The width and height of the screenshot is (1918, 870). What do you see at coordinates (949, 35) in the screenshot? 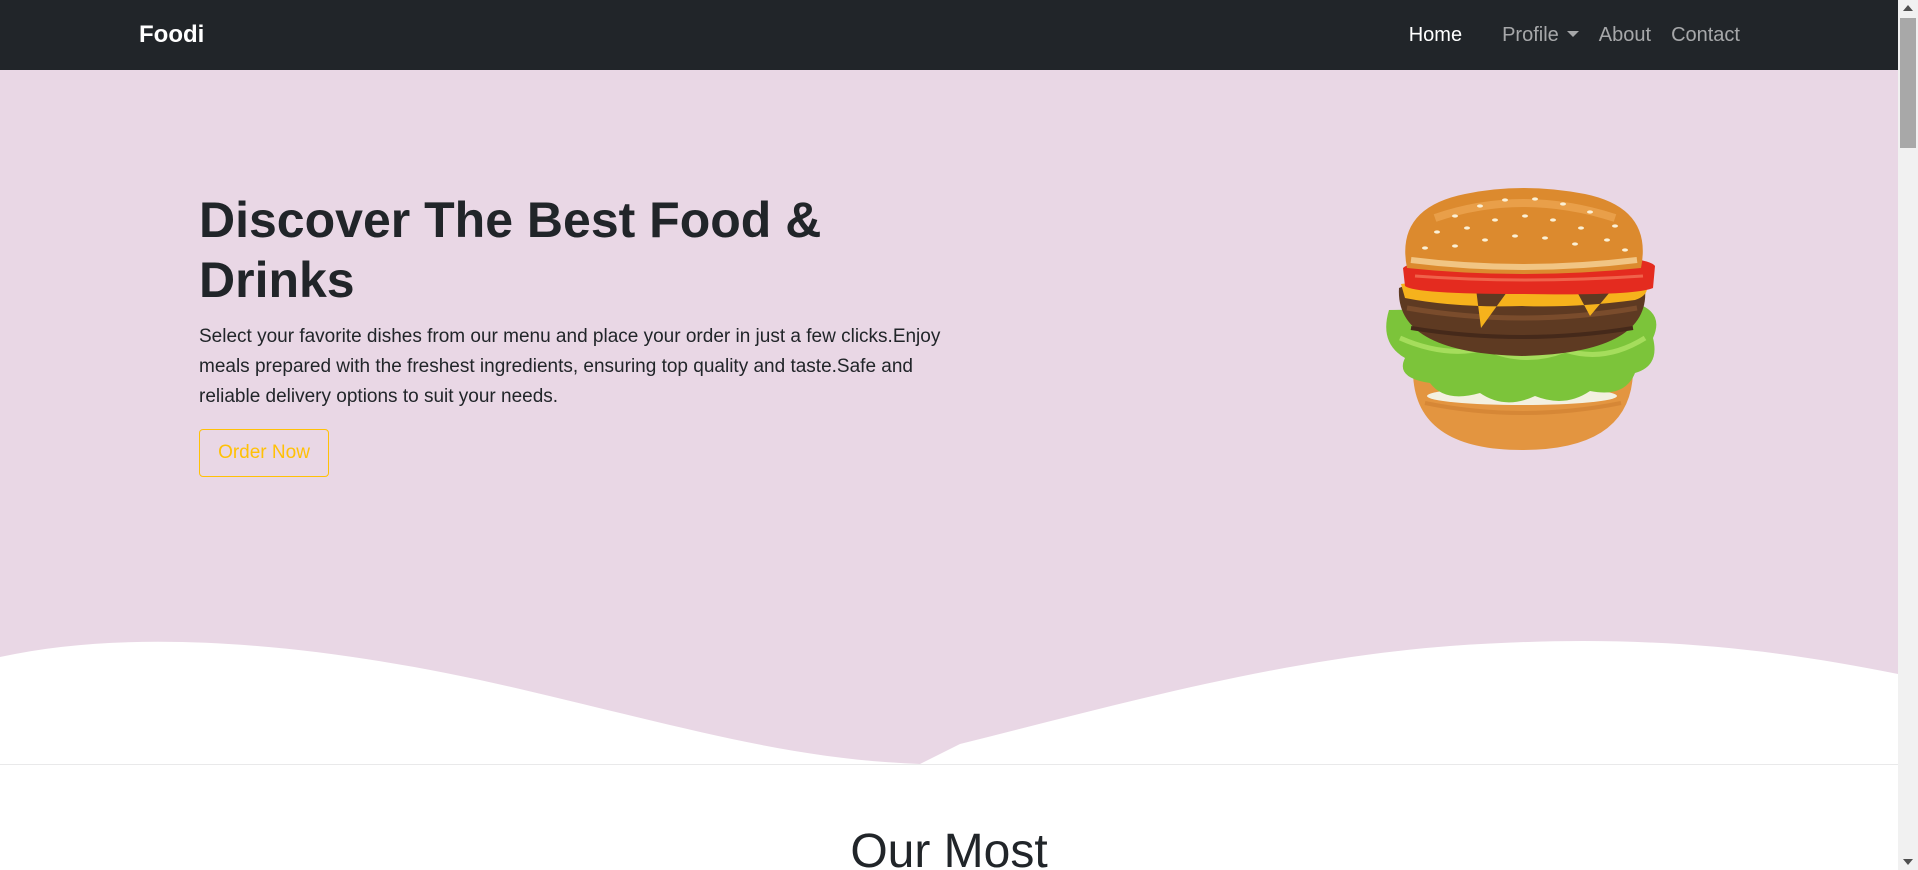
I see `navbar: Foodi Home Profile About Contact` at bounding box center [949, 35].